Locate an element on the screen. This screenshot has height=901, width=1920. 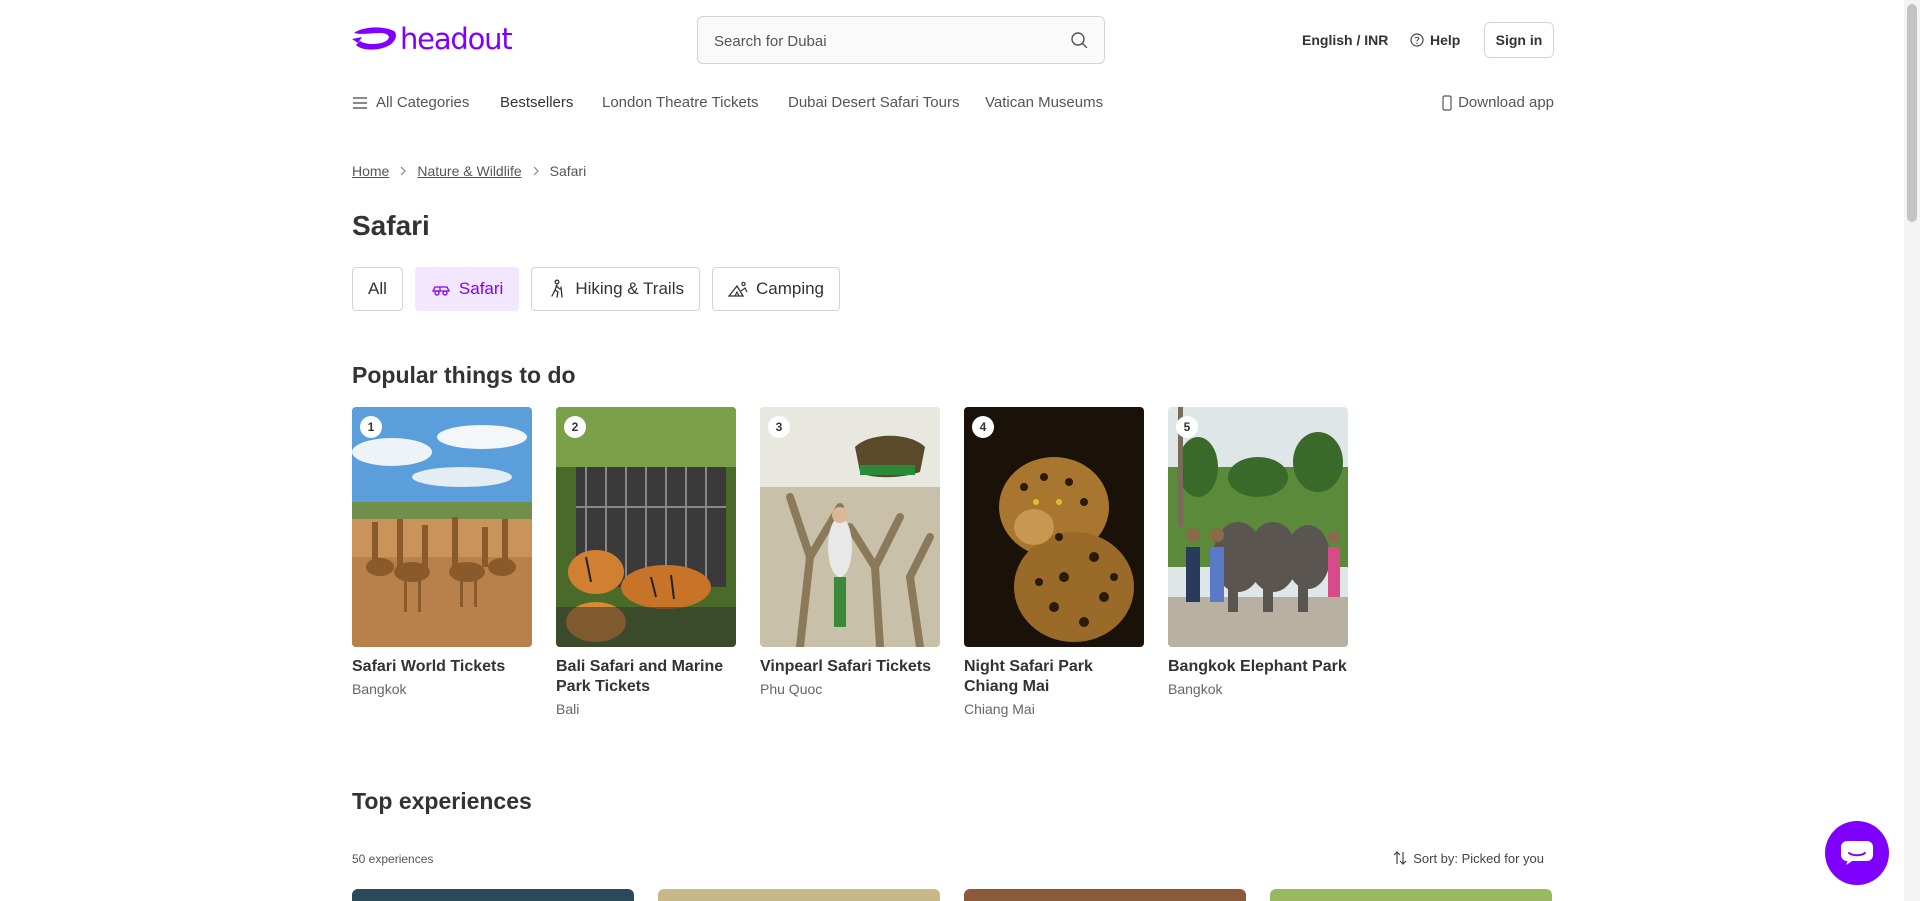
card-image: 2 is located at coordinates (646, 527).